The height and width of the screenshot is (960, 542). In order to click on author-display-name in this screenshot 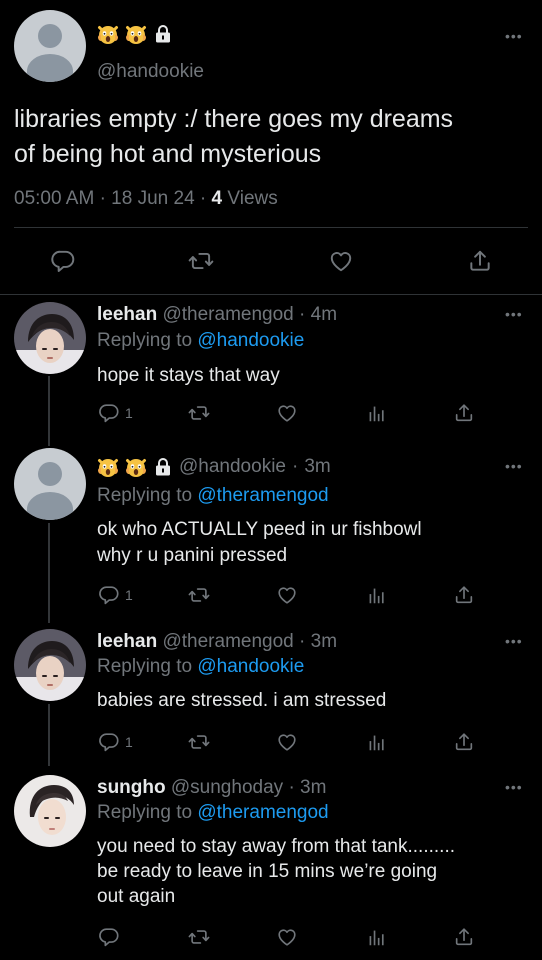, I will do `click(135, 34)`.